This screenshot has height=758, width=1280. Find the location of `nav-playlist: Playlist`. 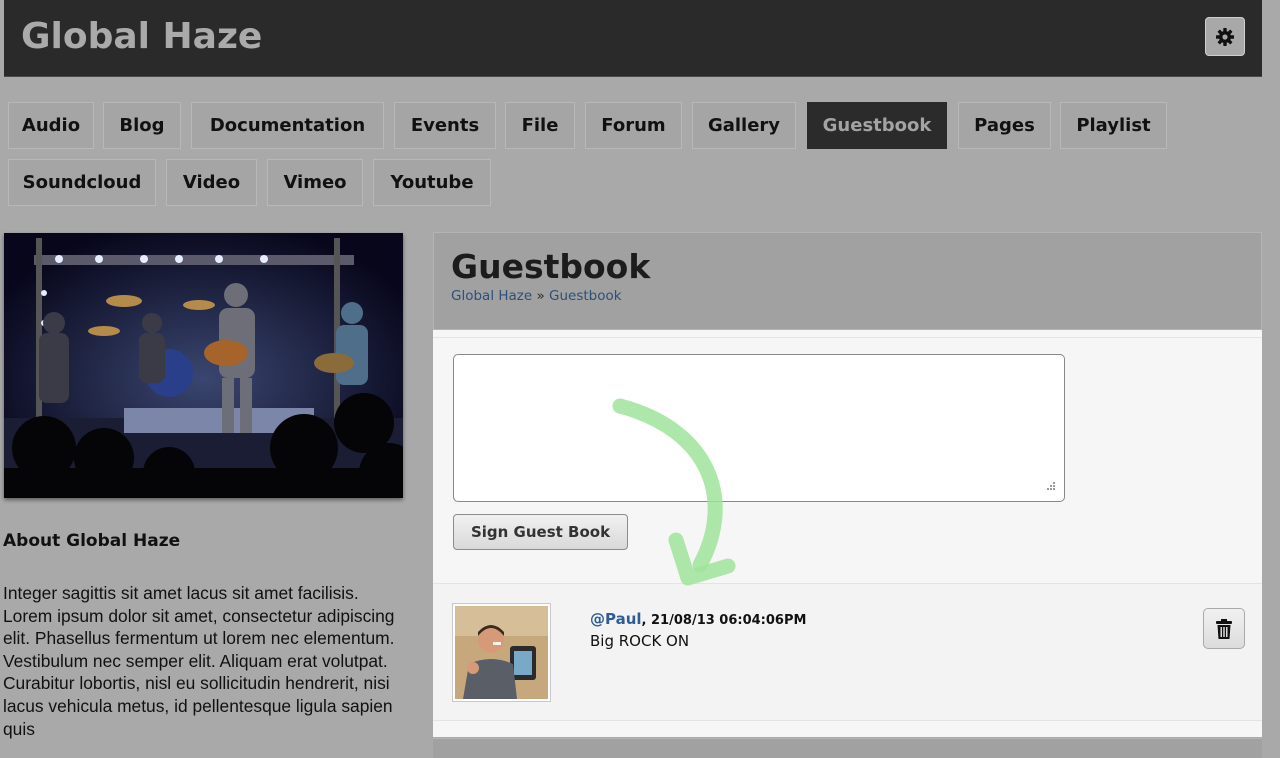

nav-playlist: Playlist is located at coordinates (1113, 125).